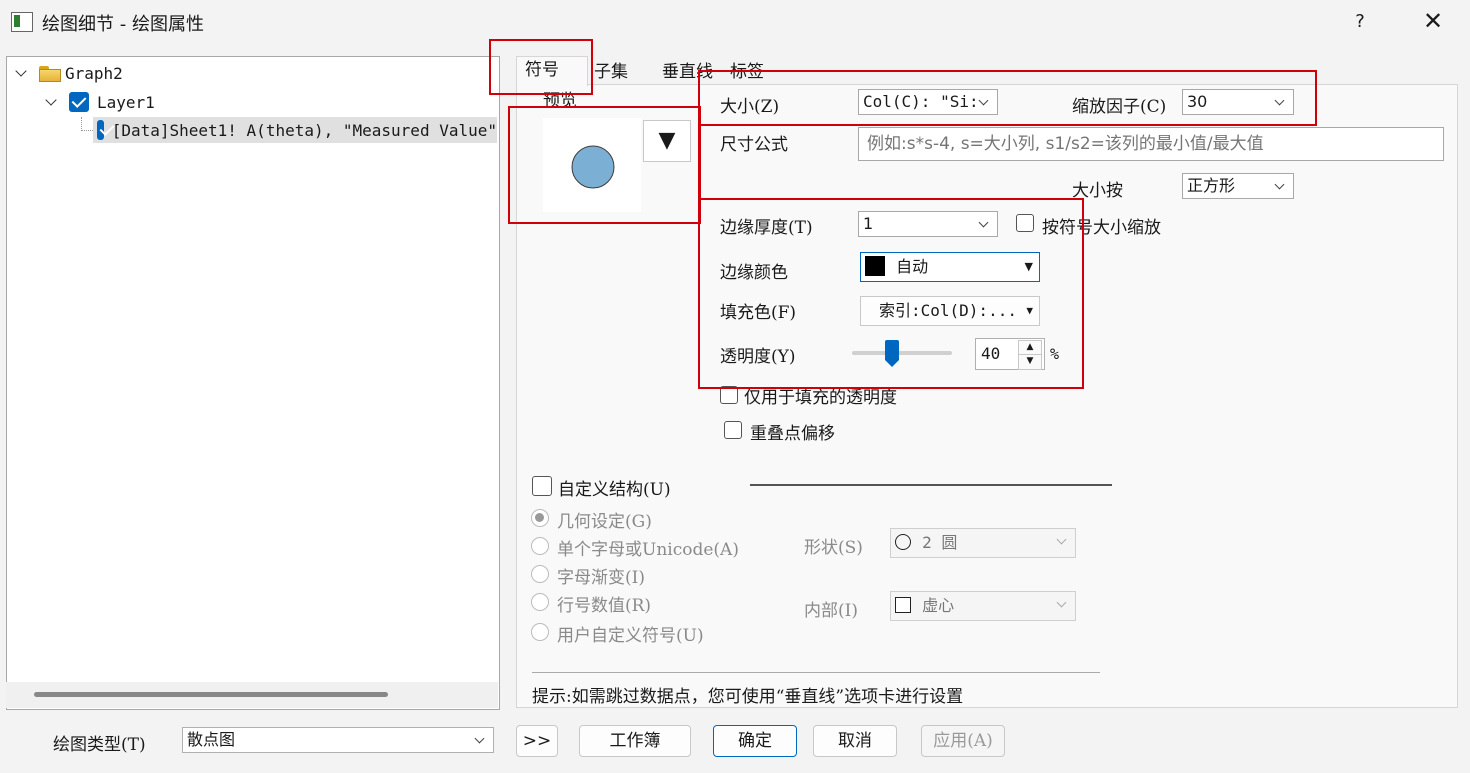 The height and width of the screenshot is (773, 1470). What do you see at coordinates (540, 518) in the screenshot?
I see `radio-geometric` at bounding box center [540, 518].